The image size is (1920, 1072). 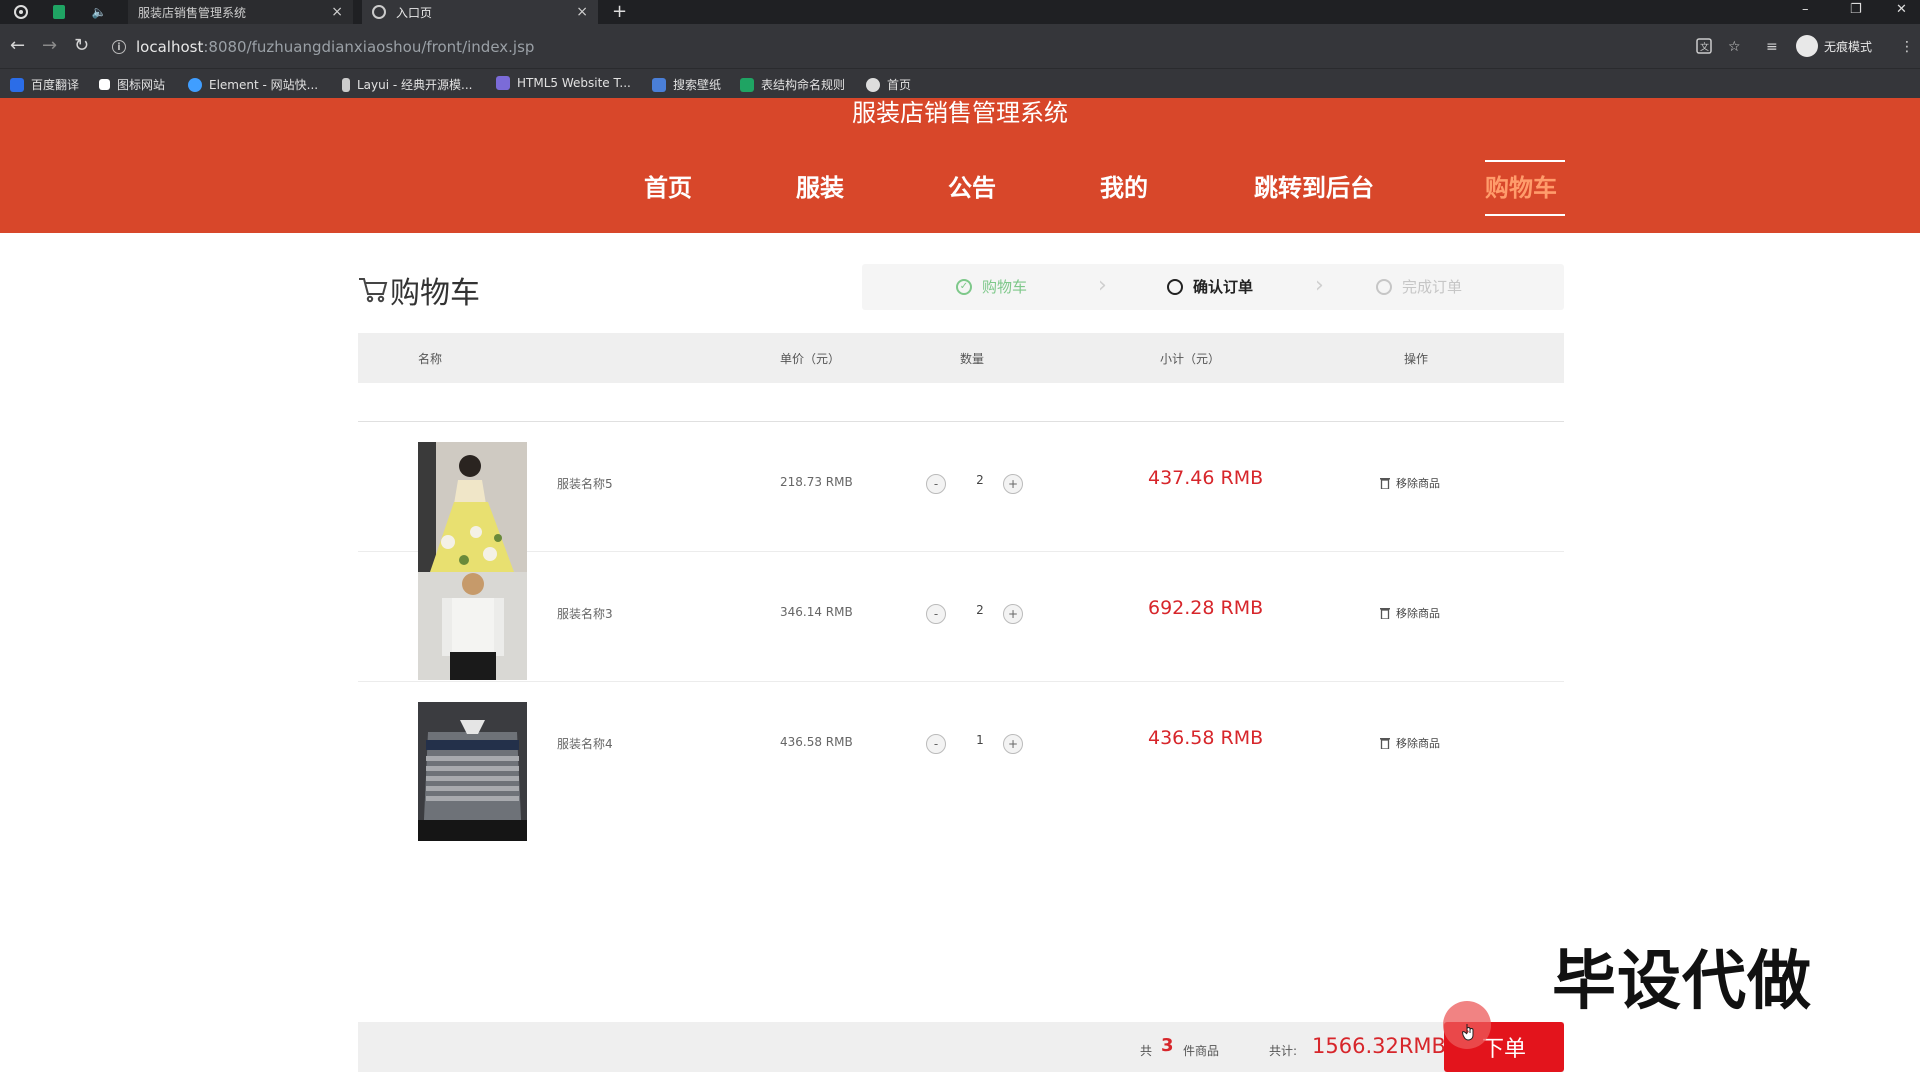 I want to click on quantity-value: 1, so click(x=980, y=740).